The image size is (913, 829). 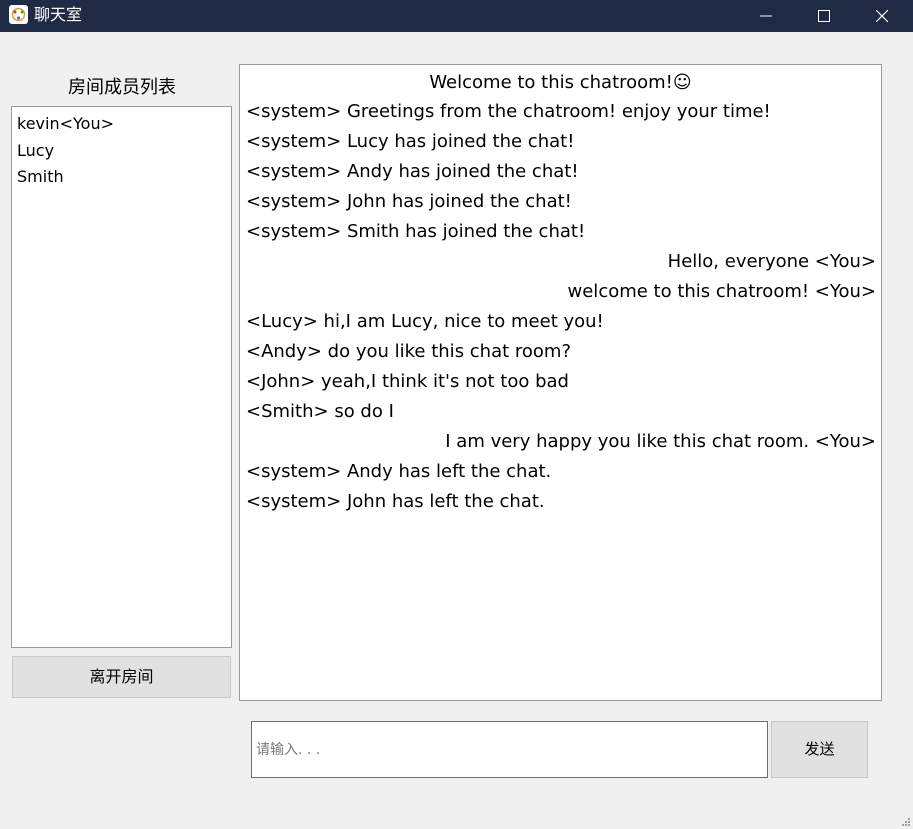 I want to click on maximize-icon, so click(x=824, y=16).